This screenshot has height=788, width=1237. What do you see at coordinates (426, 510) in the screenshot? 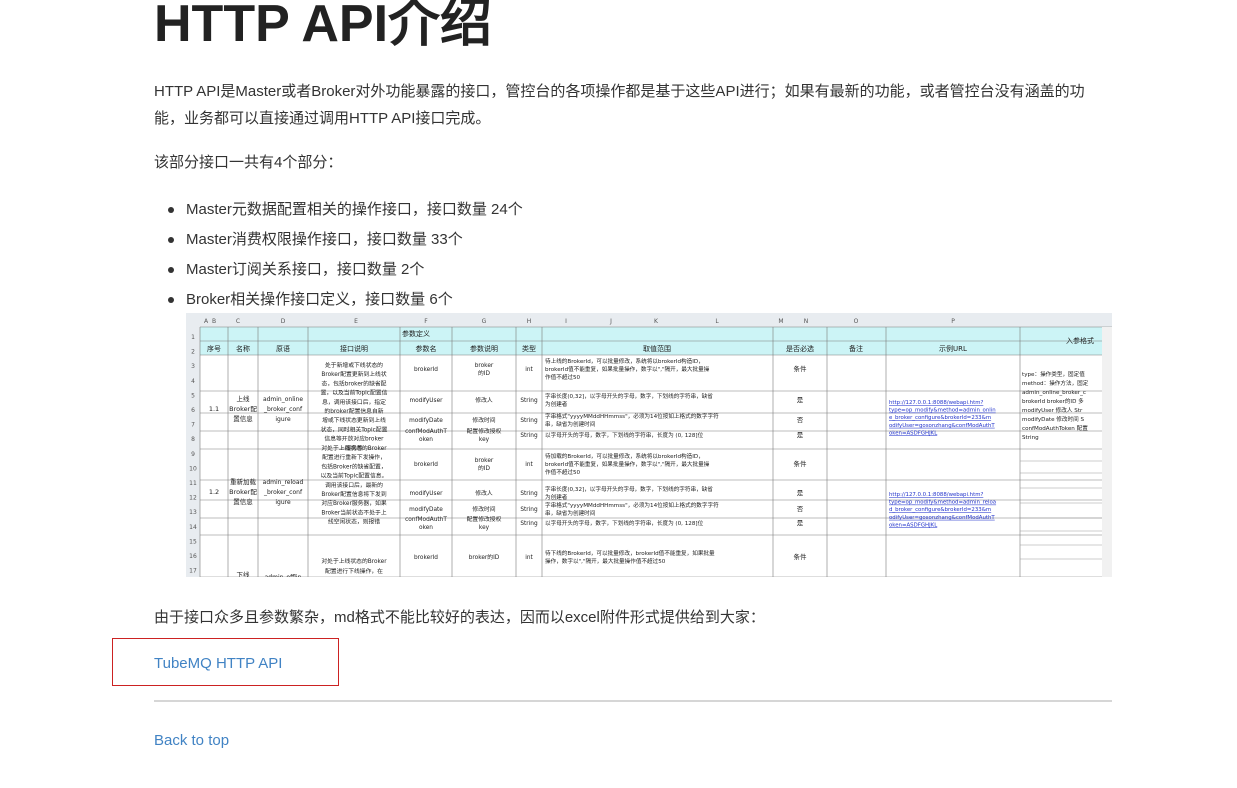
I see `param-cell: modifyDate` at bounding box center [426, 510].